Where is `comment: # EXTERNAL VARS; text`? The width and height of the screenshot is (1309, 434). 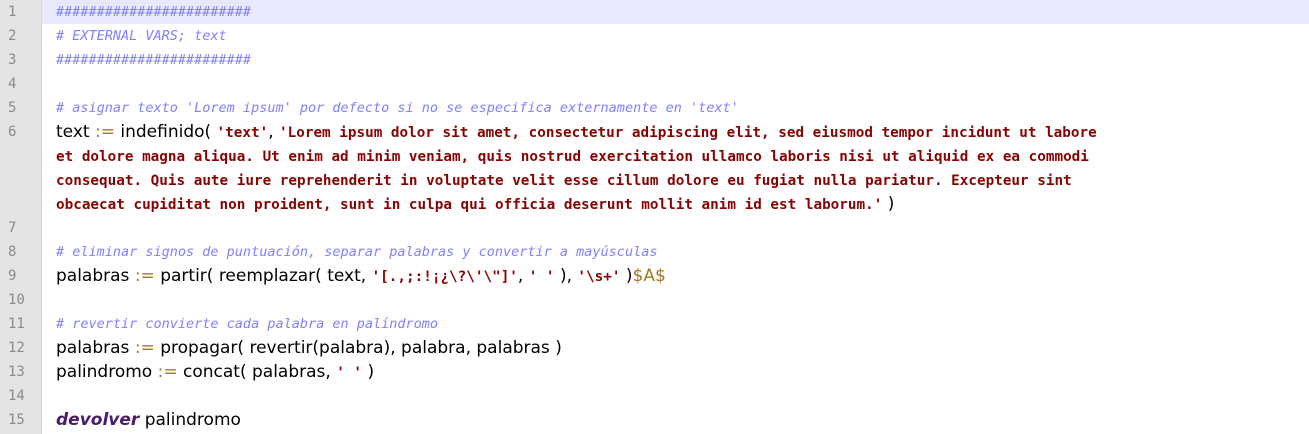
comment: # EXTERNAL VARS; text is located at coordinates (141, 36).